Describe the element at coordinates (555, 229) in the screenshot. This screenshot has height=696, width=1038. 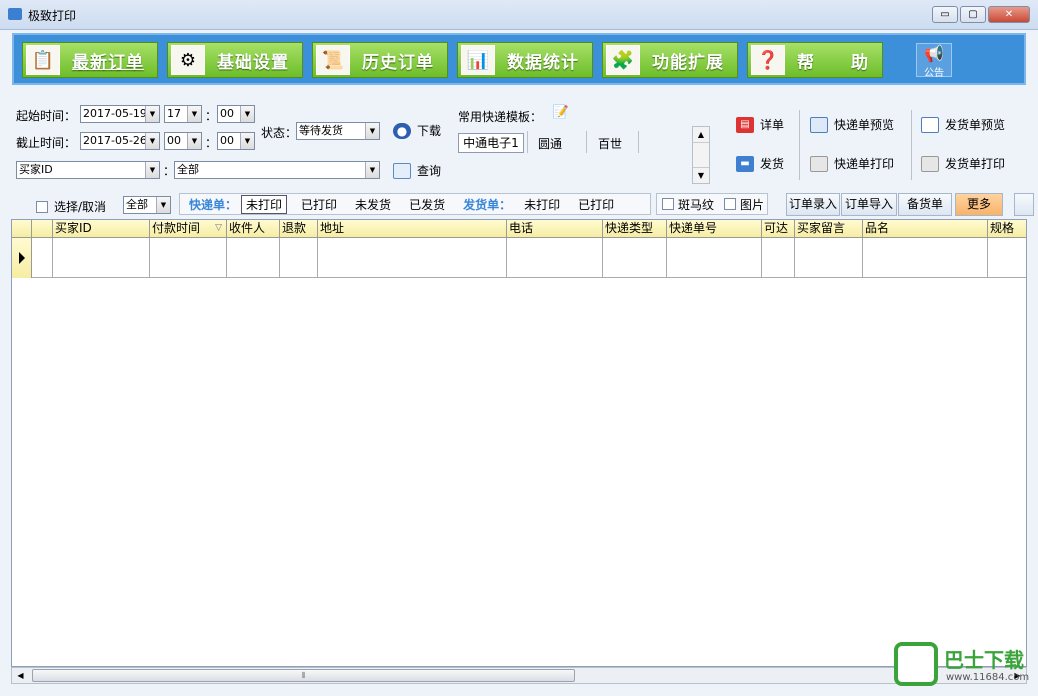
I see `column-header: 电话` at that location.